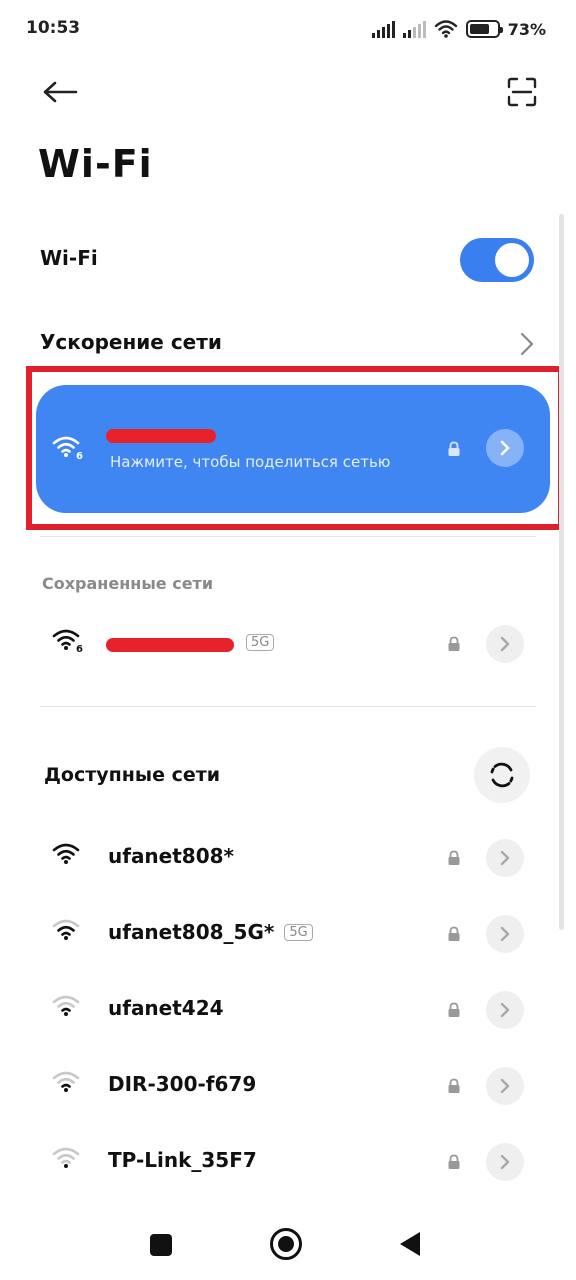 The height and width of the screenshot is (1280, 576). What do you see at coordinates (288, 644) in the screenshot?
I see `saved-network-row: 6 5G` at bounding box center [288, 644].